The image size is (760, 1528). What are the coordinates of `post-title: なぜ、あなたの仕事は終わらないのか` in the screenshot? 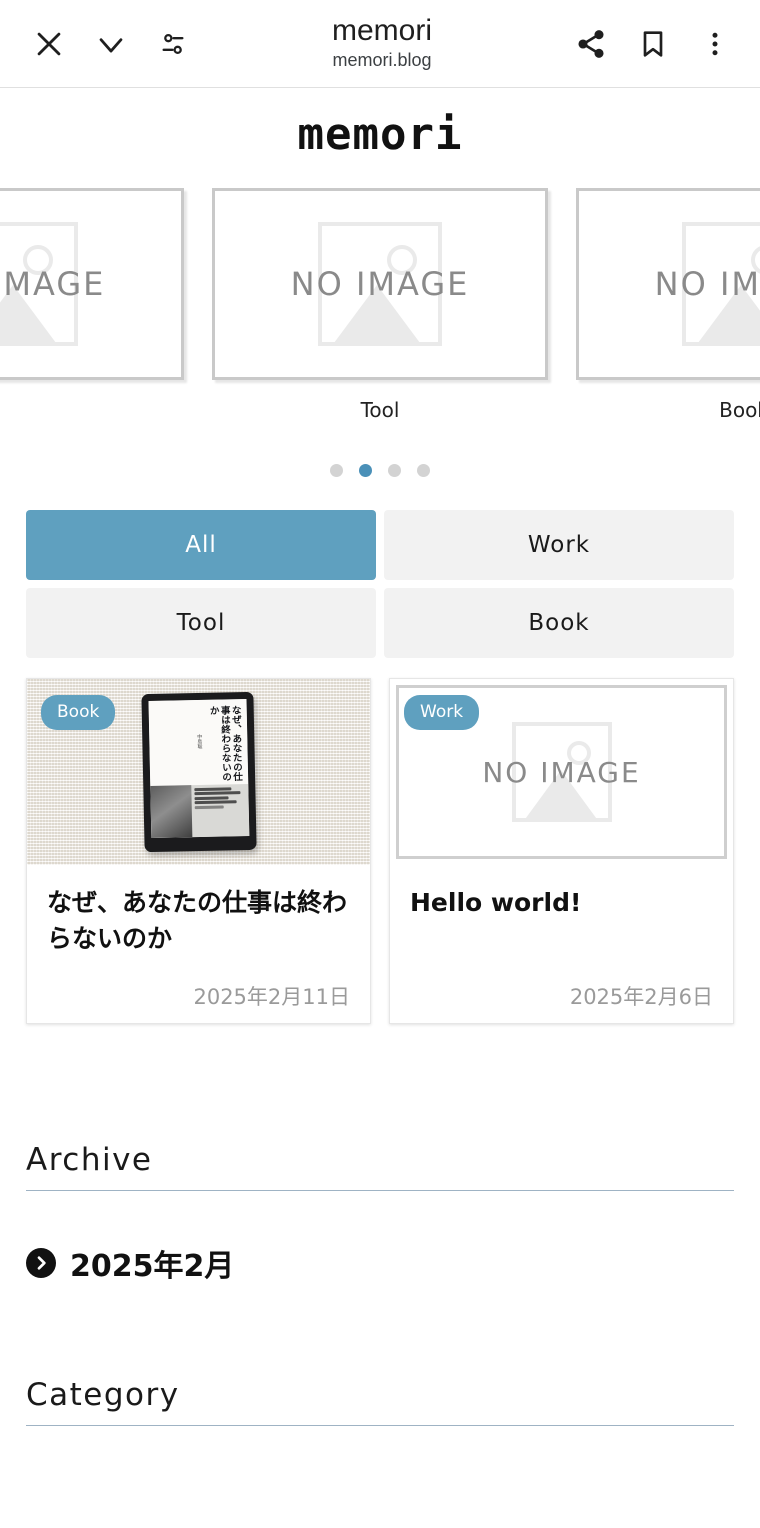 It's located at (198, 921).